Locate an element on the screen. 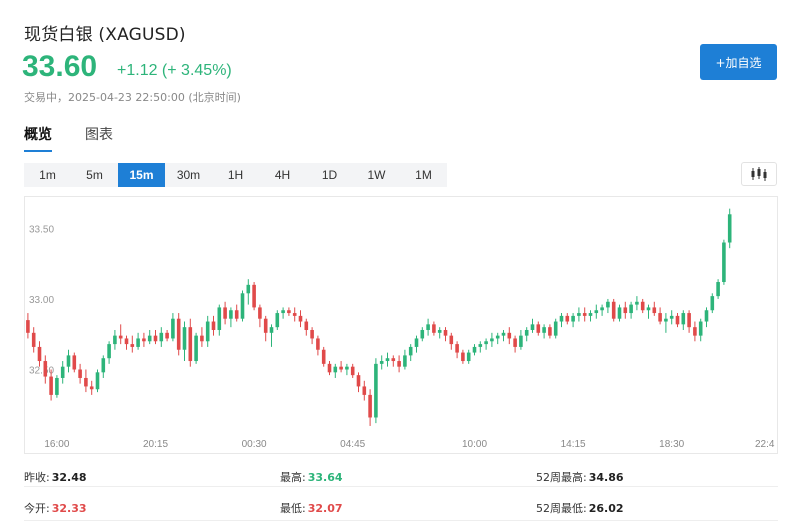  x-tick-label: 22:4 is located at coordinates (765, 444).